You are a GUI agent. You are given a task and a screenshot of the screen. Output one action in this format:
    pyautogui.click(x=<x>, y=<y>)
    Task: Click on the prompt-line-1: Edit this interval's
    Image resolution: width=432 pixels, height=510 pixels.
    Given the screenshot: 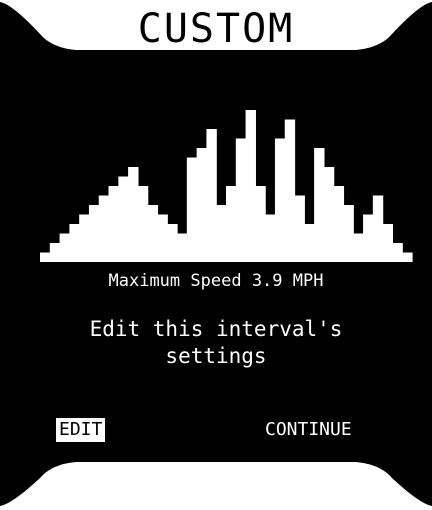 What is the action you would take?
    pyautogui.click(x=216, y=329)
    